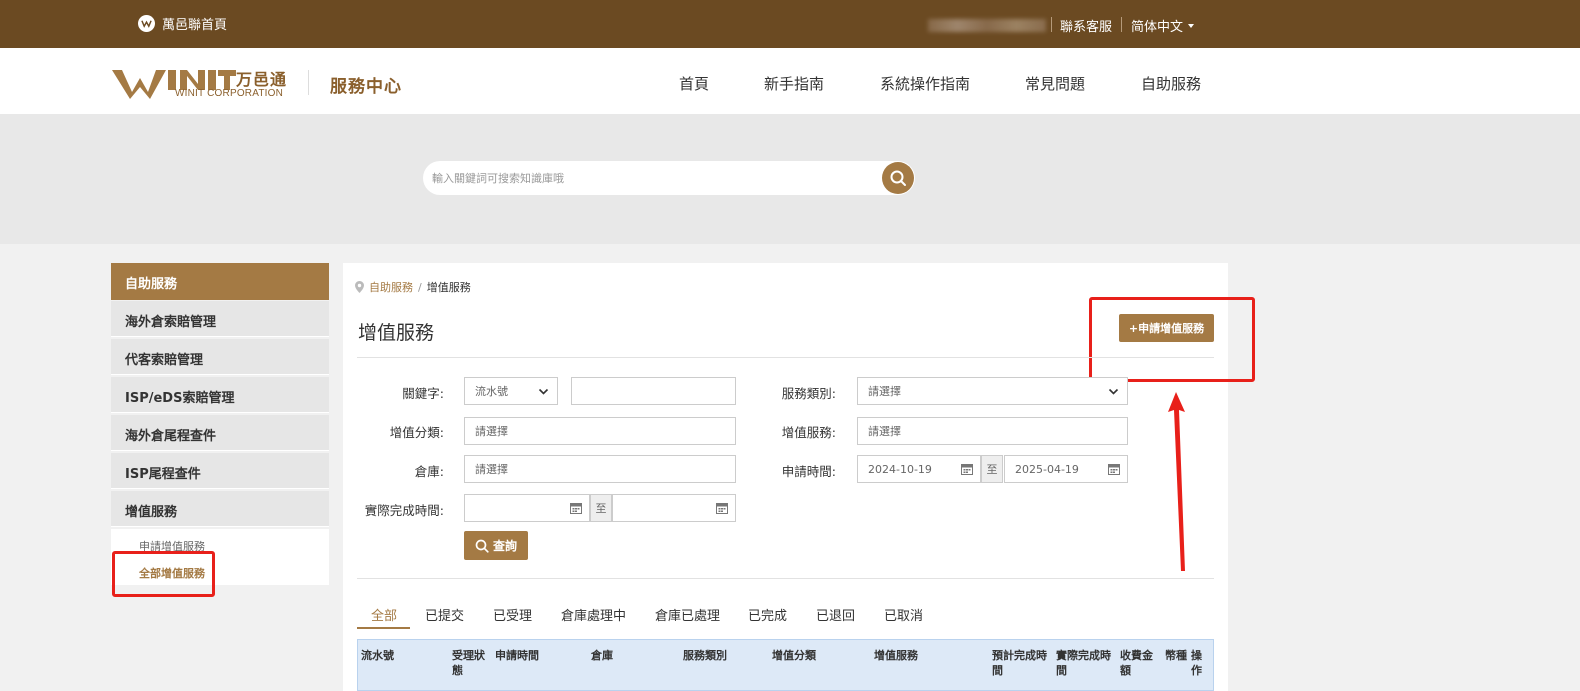 The image size is (1580, 691). I want to click on va-category-select: 請選擇, so click(600, 431).